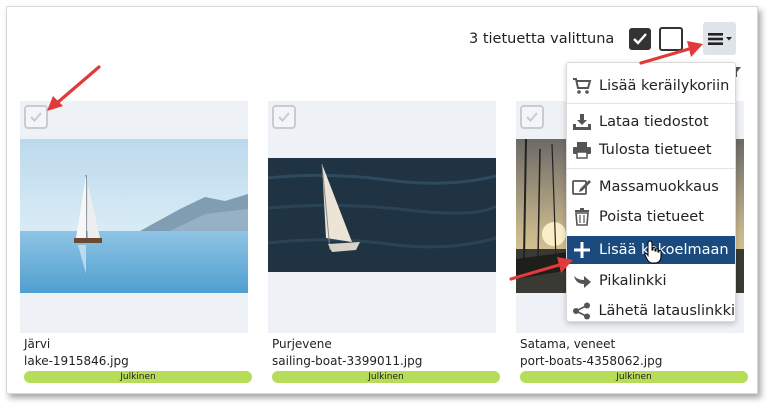  I want to click on hand-cursor-icon, so click(653, 252).